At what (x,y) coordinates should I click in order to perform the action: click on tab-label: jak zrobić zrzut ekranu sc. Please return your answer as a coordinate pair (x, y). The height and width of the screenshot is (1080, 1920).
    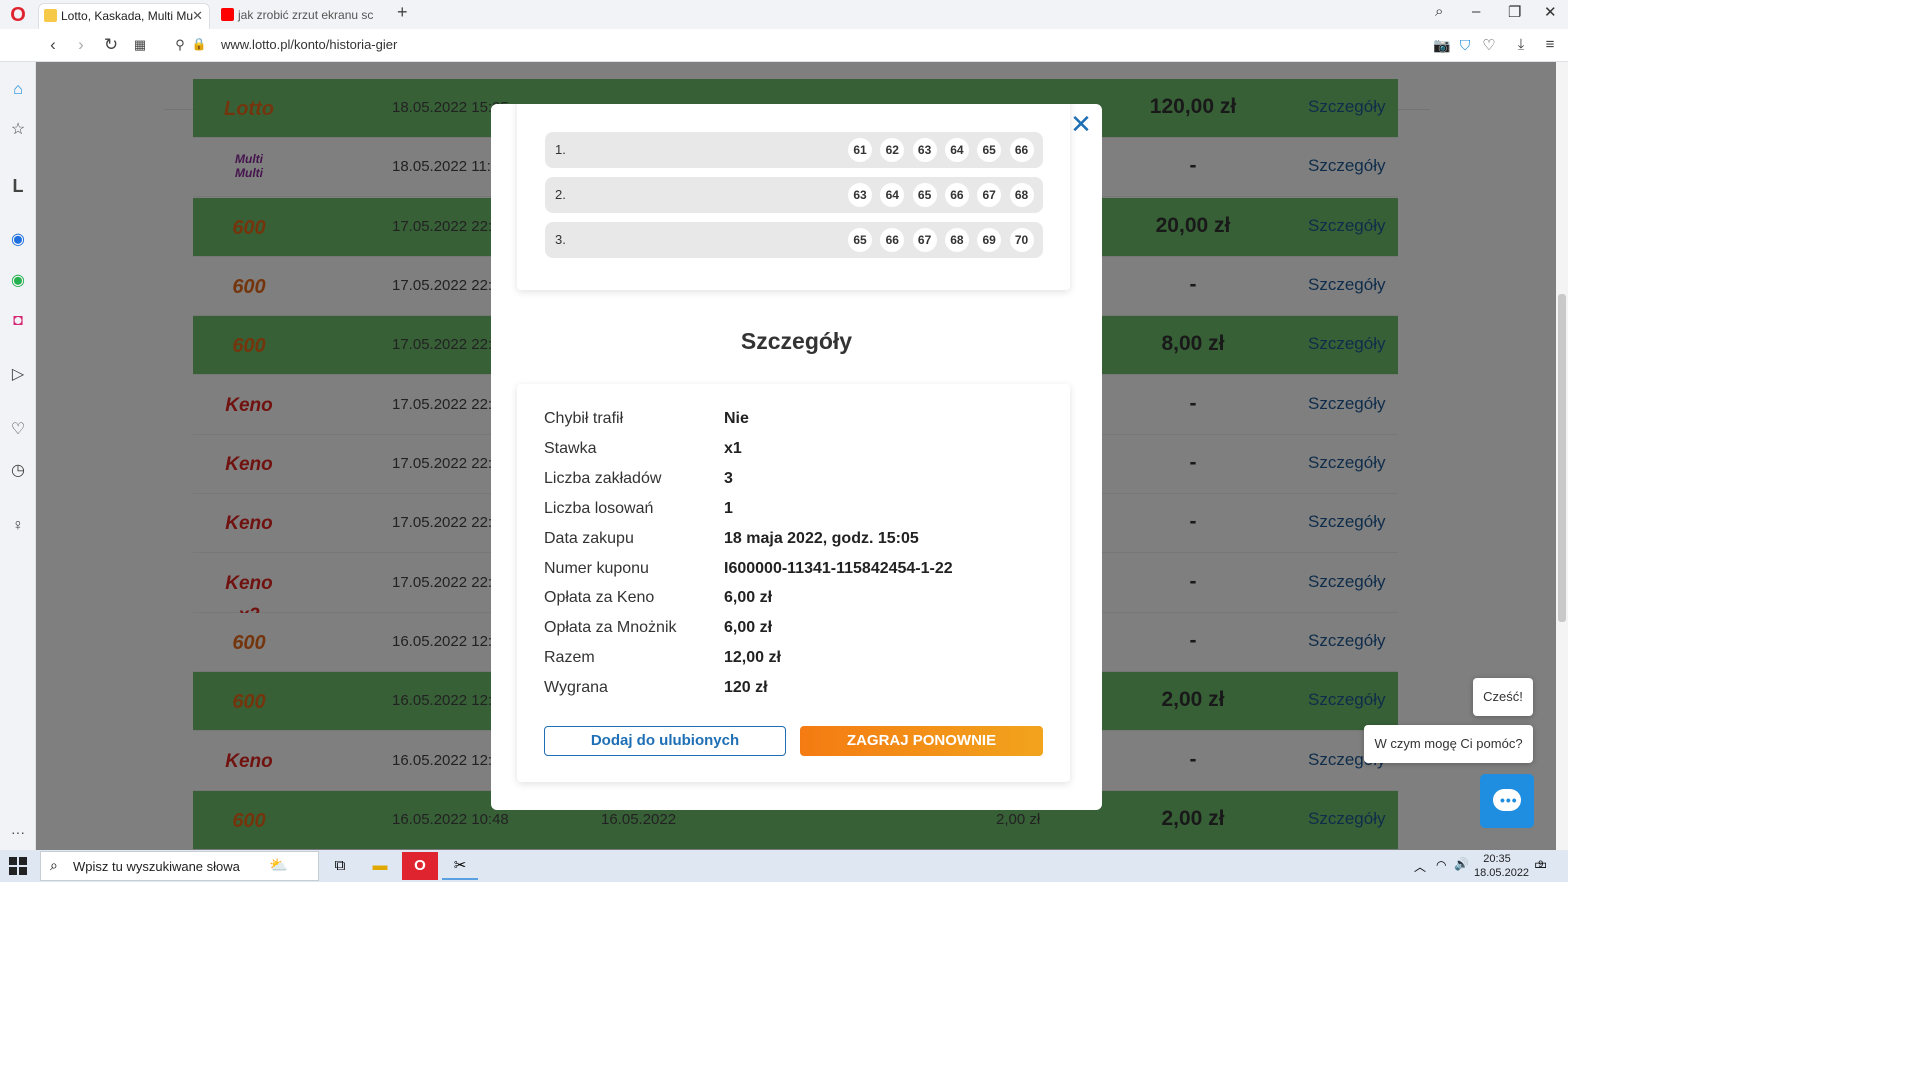
    Looking at the image, I should click on (306, 15).